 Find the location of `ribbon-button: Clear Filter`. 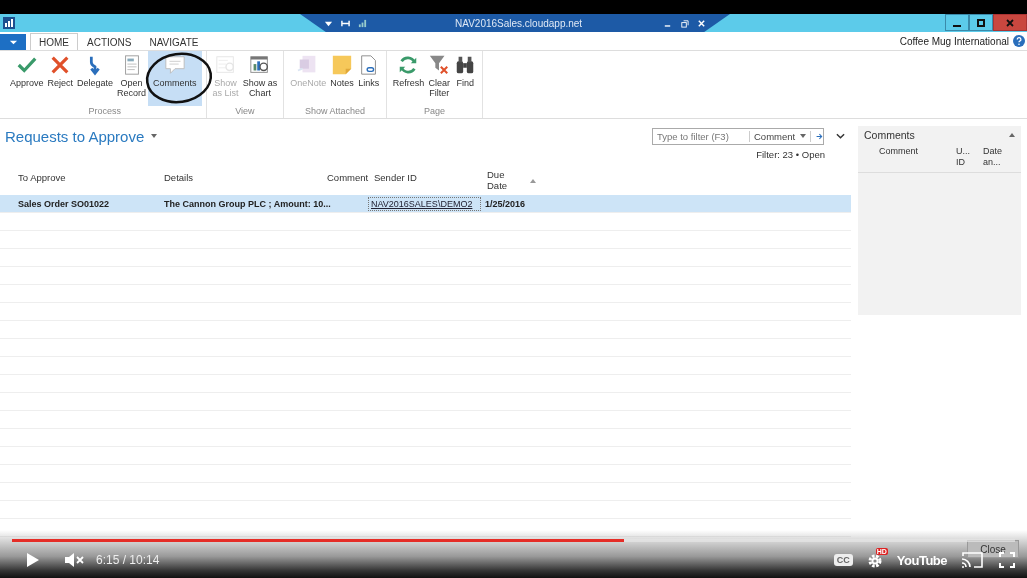

ribbon-button: Clear Filter is located at coordinates (439, 78).